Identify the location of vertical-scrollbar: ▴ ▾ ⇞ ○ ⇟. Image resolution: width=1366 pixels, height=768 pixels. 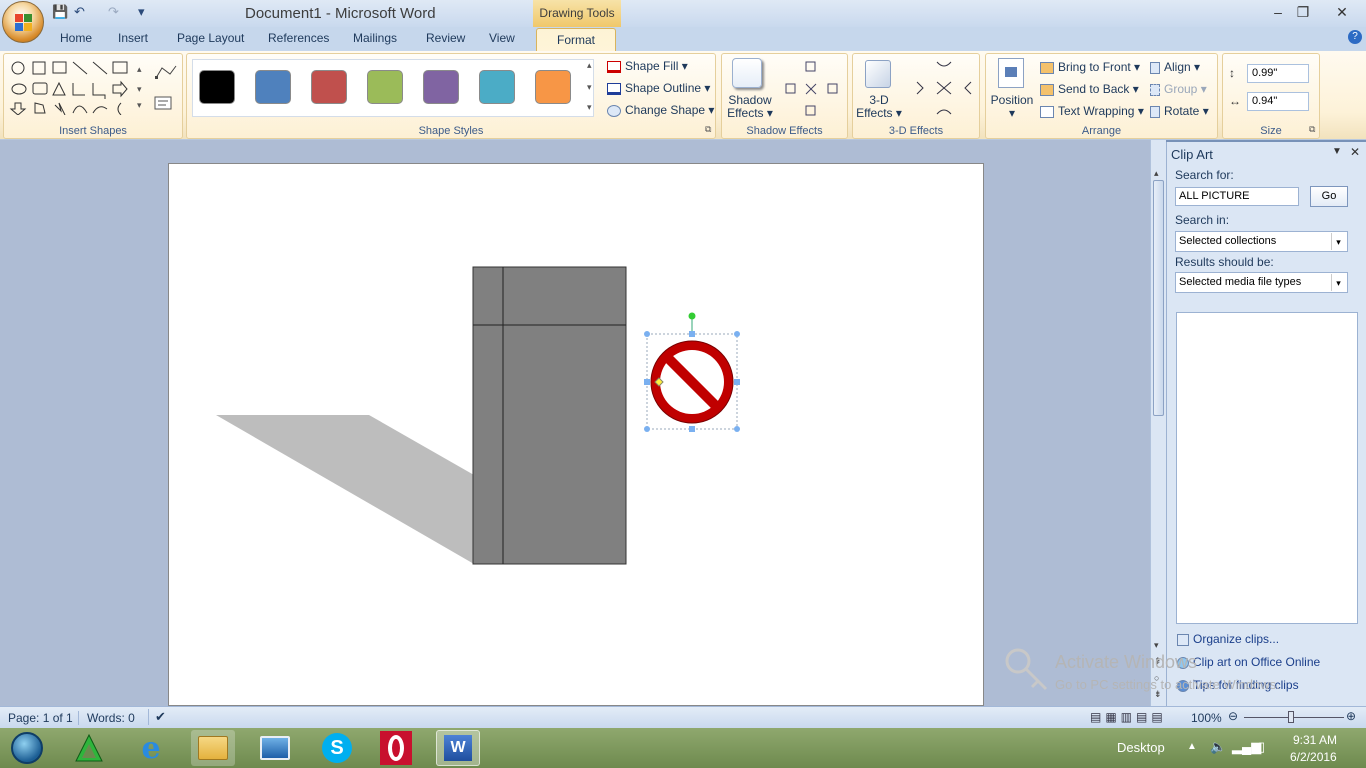
(1158, 423).